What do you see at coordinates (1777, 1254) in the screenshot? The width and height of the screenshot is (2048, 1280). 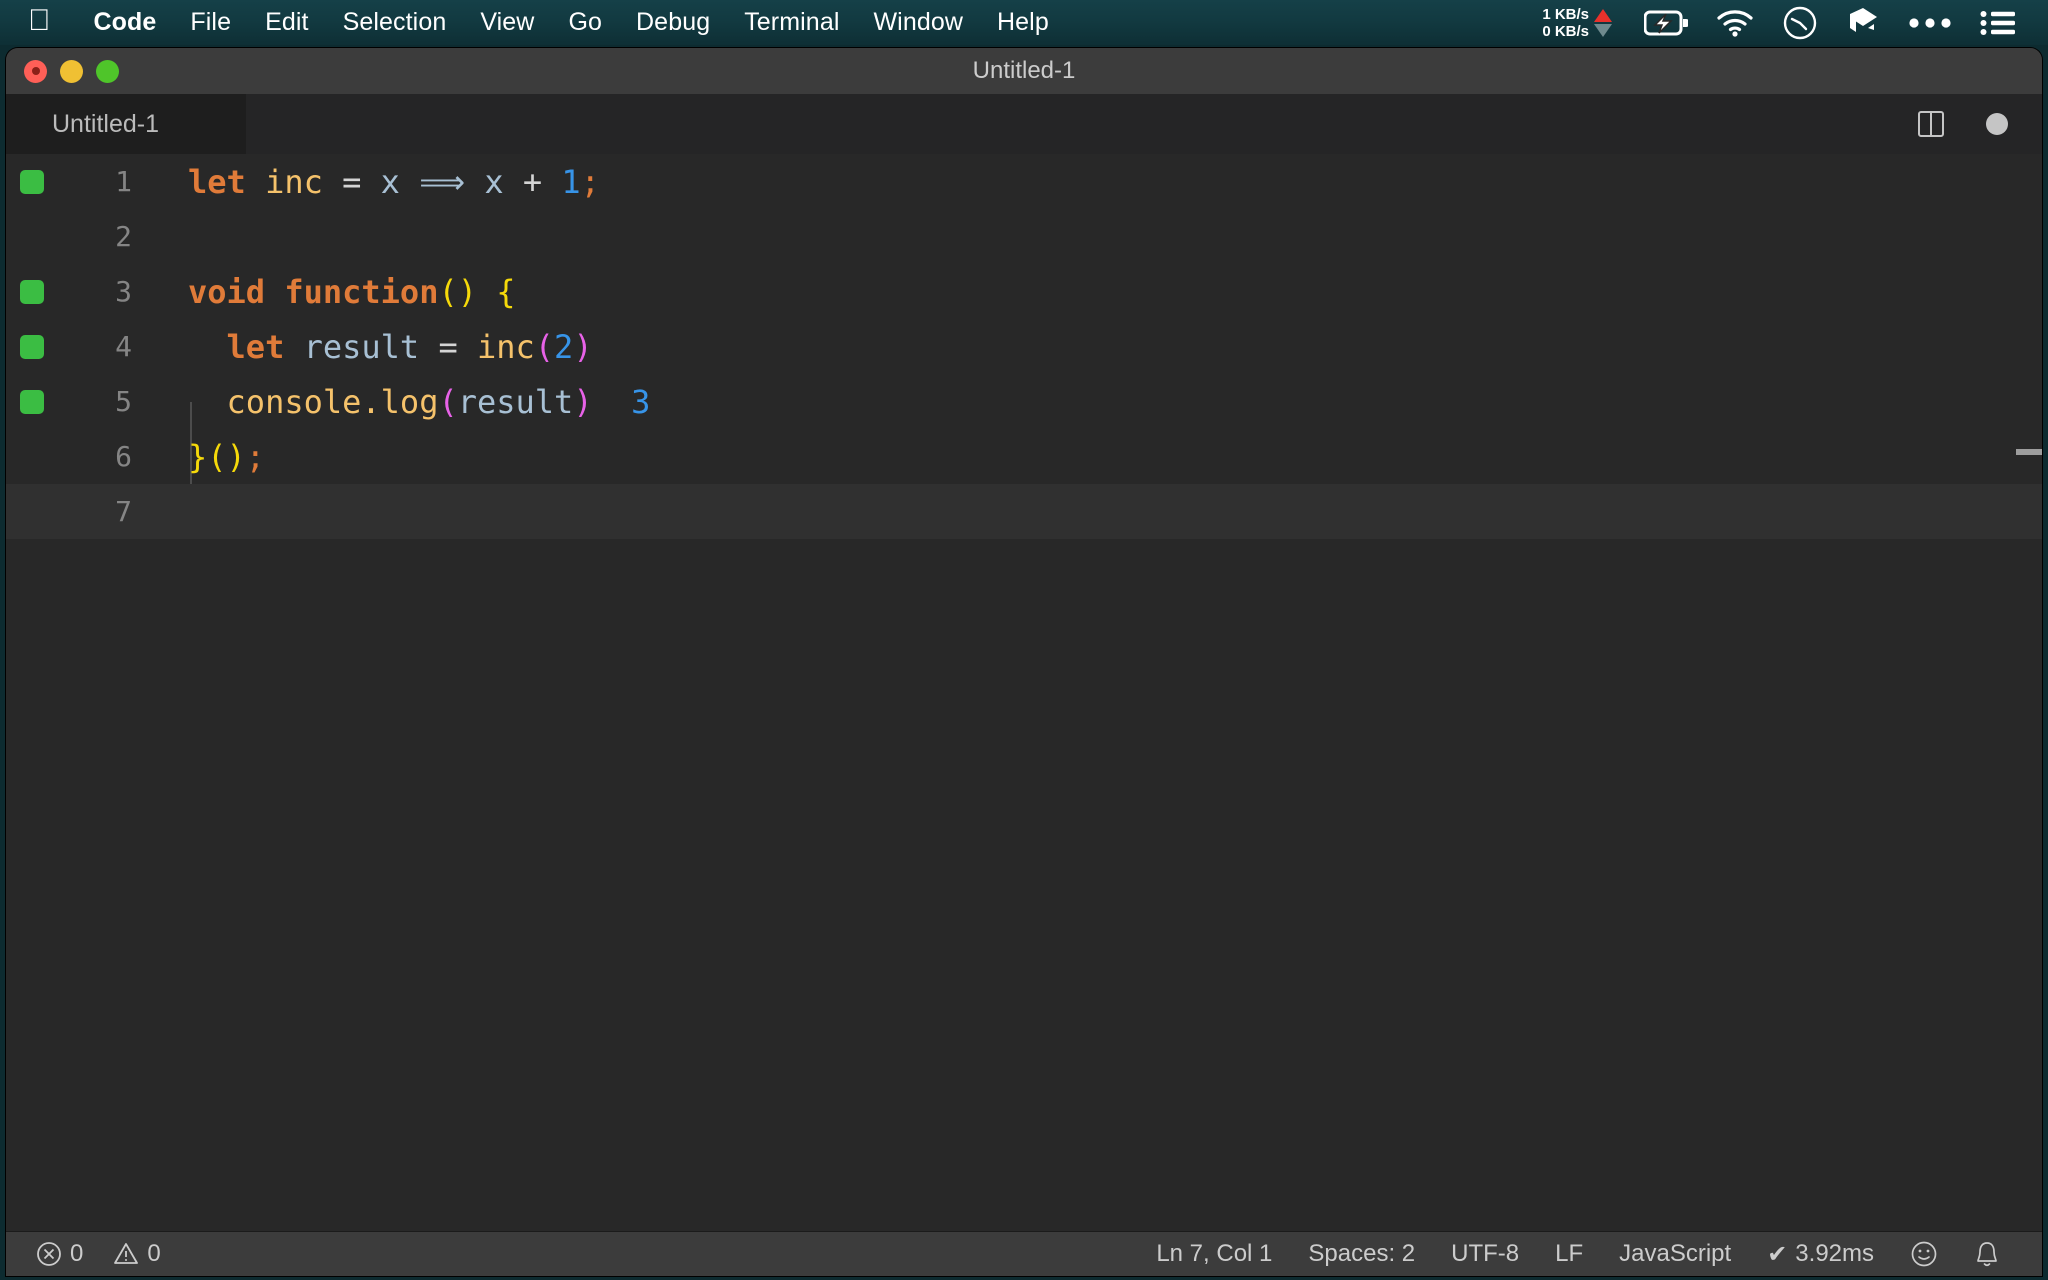 I see `run-check-icon: ✔` at bounding box center [1777, 1254].